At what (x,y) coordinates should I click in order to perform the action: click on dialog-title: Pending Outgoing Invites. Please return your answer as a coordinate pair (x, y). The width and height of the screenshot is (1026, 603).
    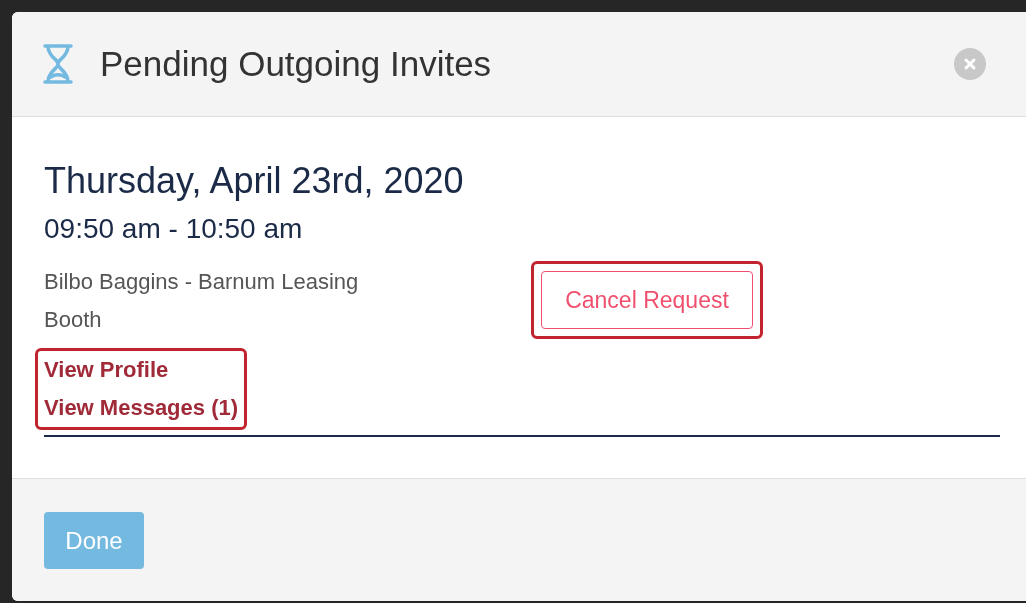
    Looking at the image, I should click on (296, 63).